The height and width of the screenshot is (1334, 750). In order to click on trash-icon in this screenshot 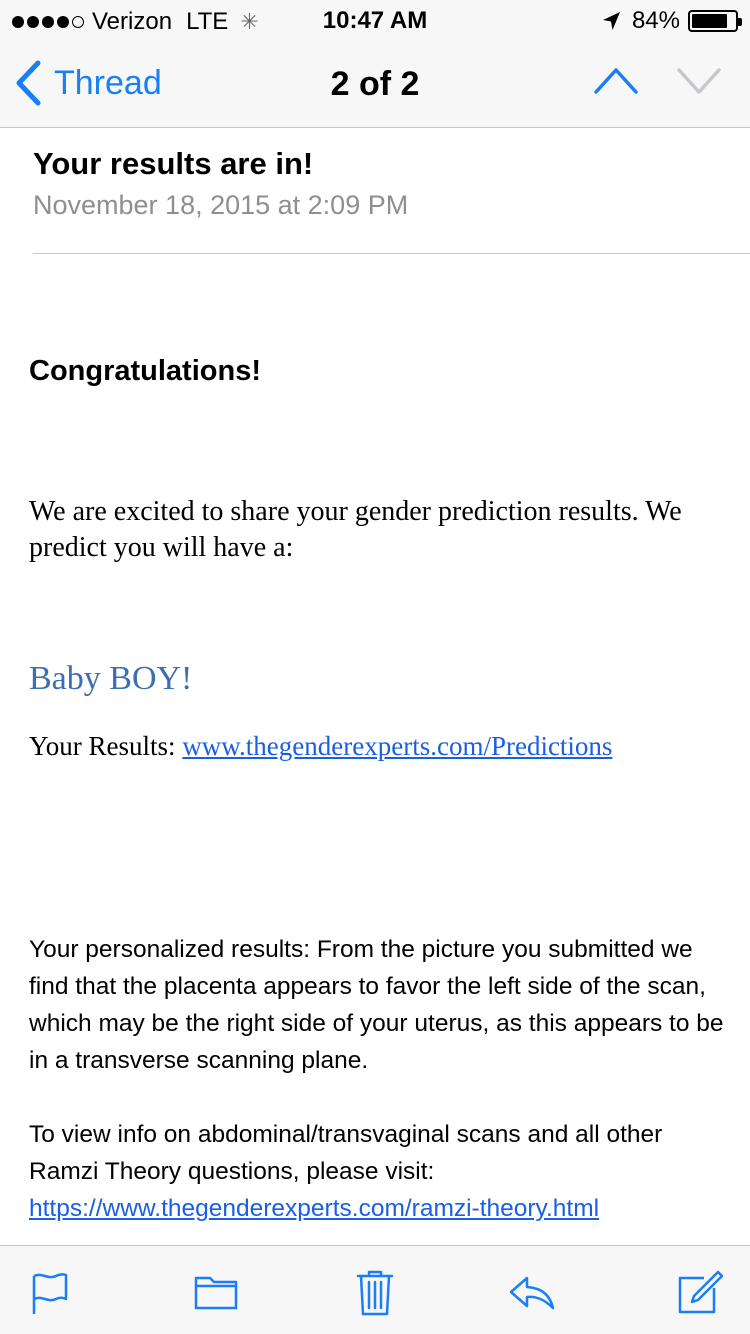, I will do `click(375, 1293)`.